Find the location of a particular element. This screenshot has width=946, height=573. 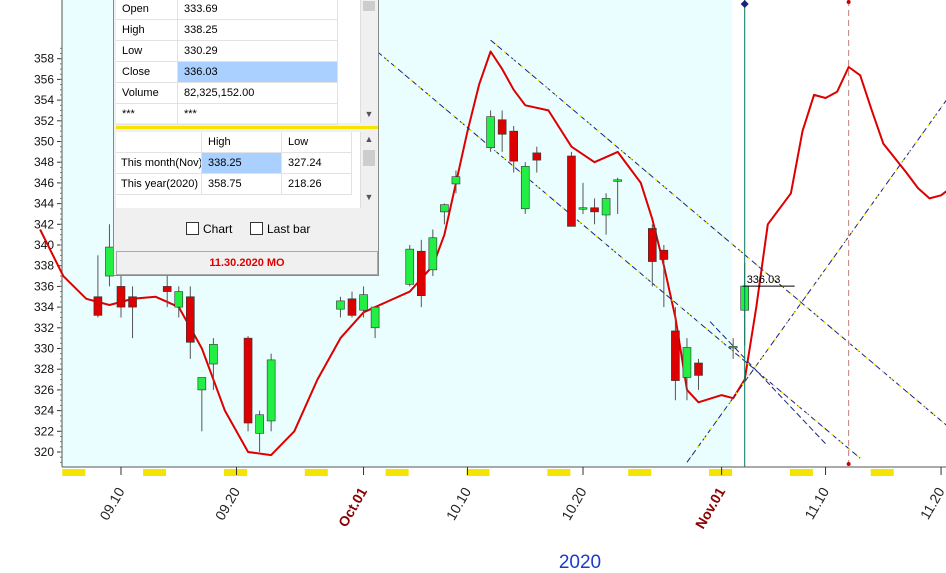

candle-10.05 is located at coordinates (410, 266).